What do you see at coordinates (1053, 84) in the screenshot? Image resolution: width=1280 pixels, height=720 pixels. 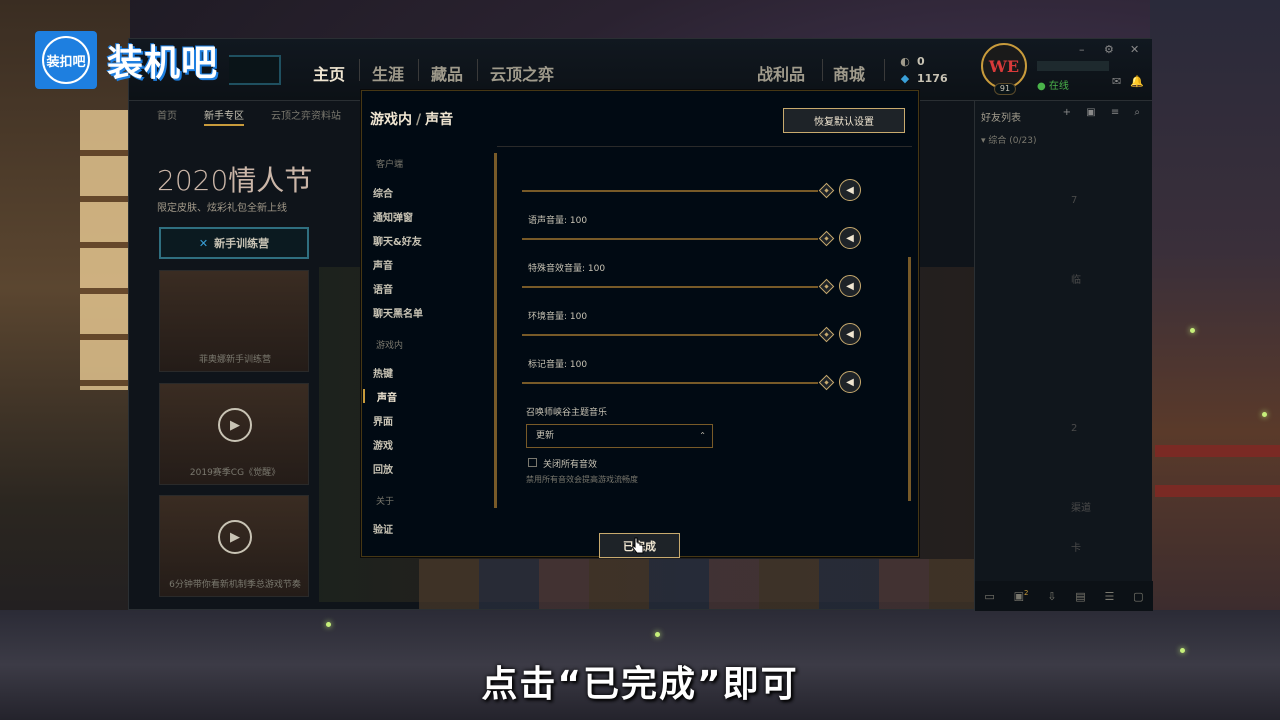 I see `status-indicator: ● 在线` at bounding box center [1053, 84].